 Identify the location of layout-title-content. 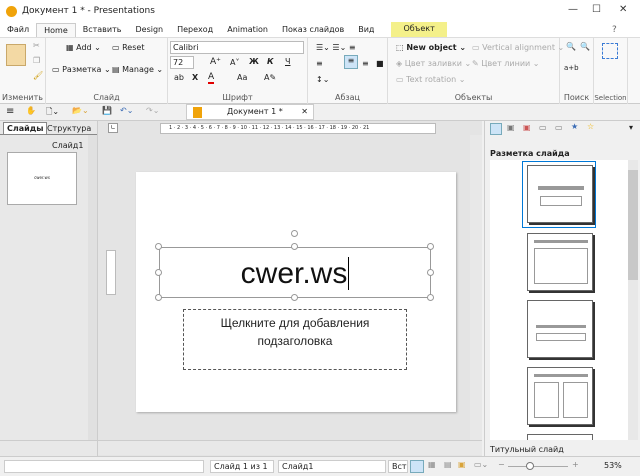
(560, 262).